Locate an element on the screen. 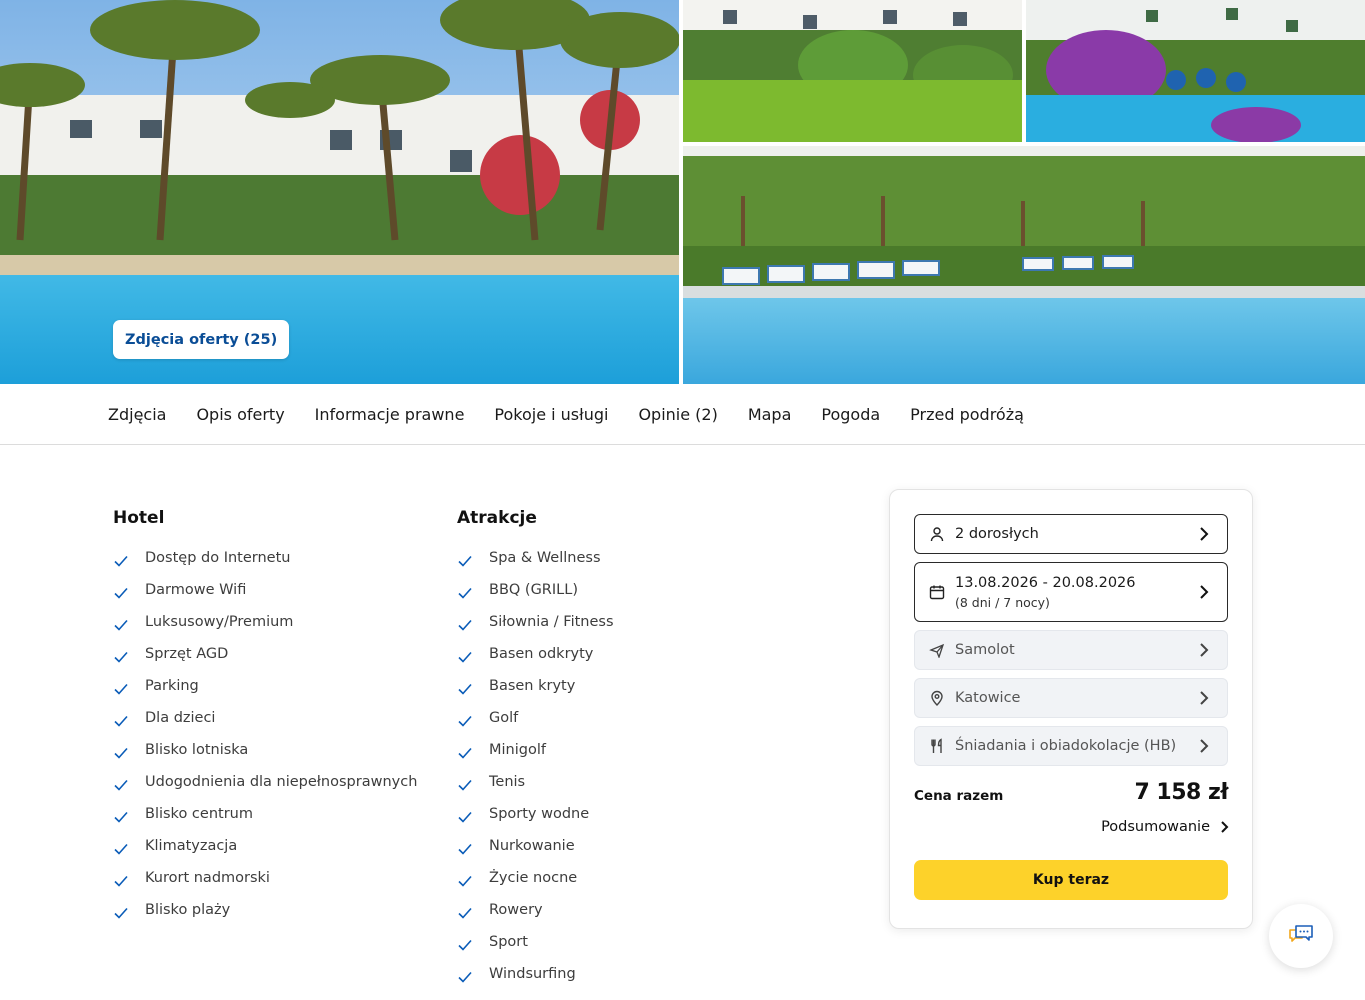  list-item: Siłownia / Fitness is located at coordinates (535, 628).